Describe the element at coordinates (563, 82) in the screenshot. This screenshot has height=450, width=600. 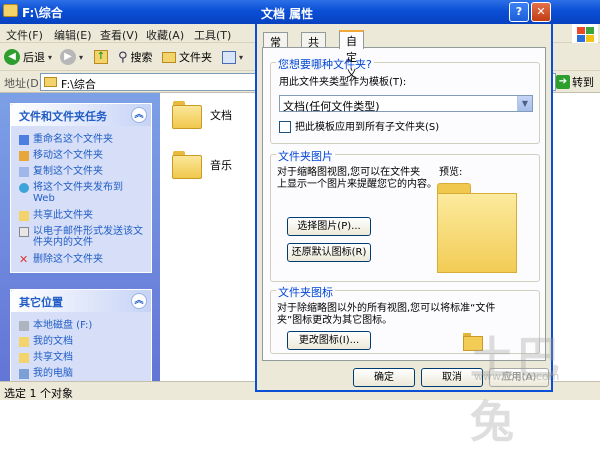
I see `go-arrow-icon: ➔` at that location.